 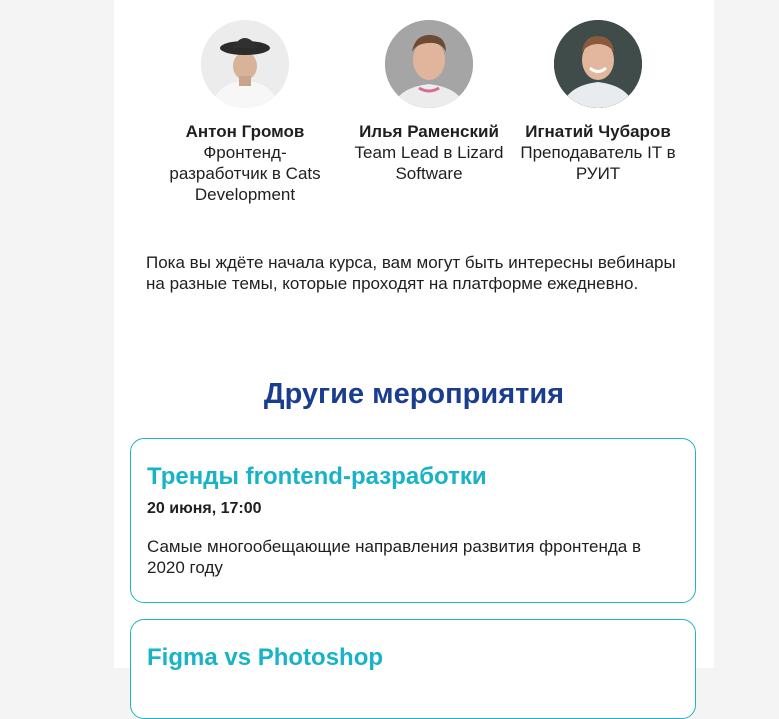 I want to click on speaker-role: Фронтенд-разработчик в Cats Development, so click(x=245, y=173).